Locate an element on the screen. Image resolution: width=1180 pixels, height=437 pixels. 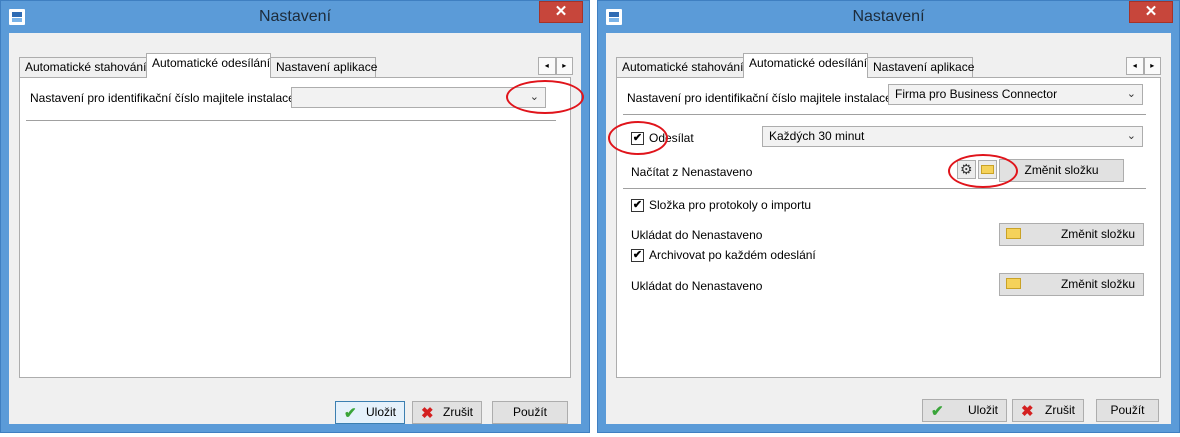
import-log-label: Složka pro protokoly o importu is located at coordinates (730, 205).